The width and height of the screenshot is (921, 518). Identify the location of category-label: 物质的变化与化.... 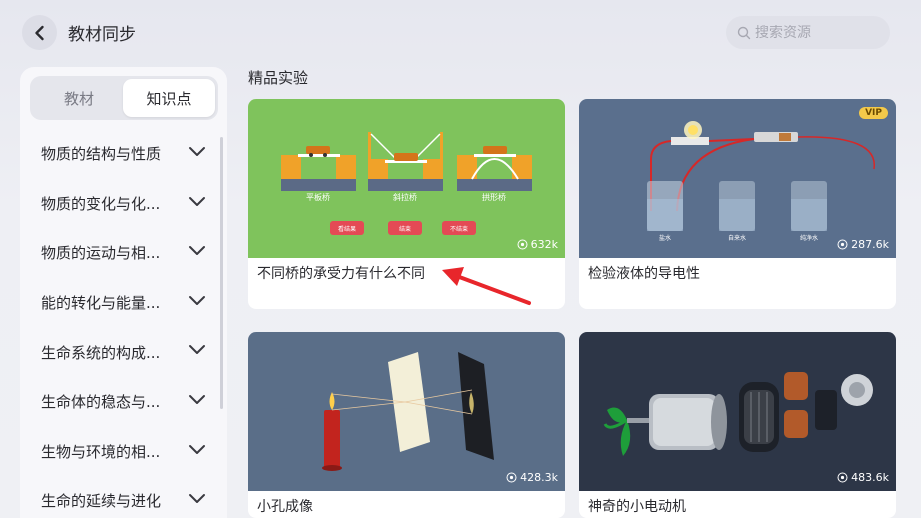
(101, 203).